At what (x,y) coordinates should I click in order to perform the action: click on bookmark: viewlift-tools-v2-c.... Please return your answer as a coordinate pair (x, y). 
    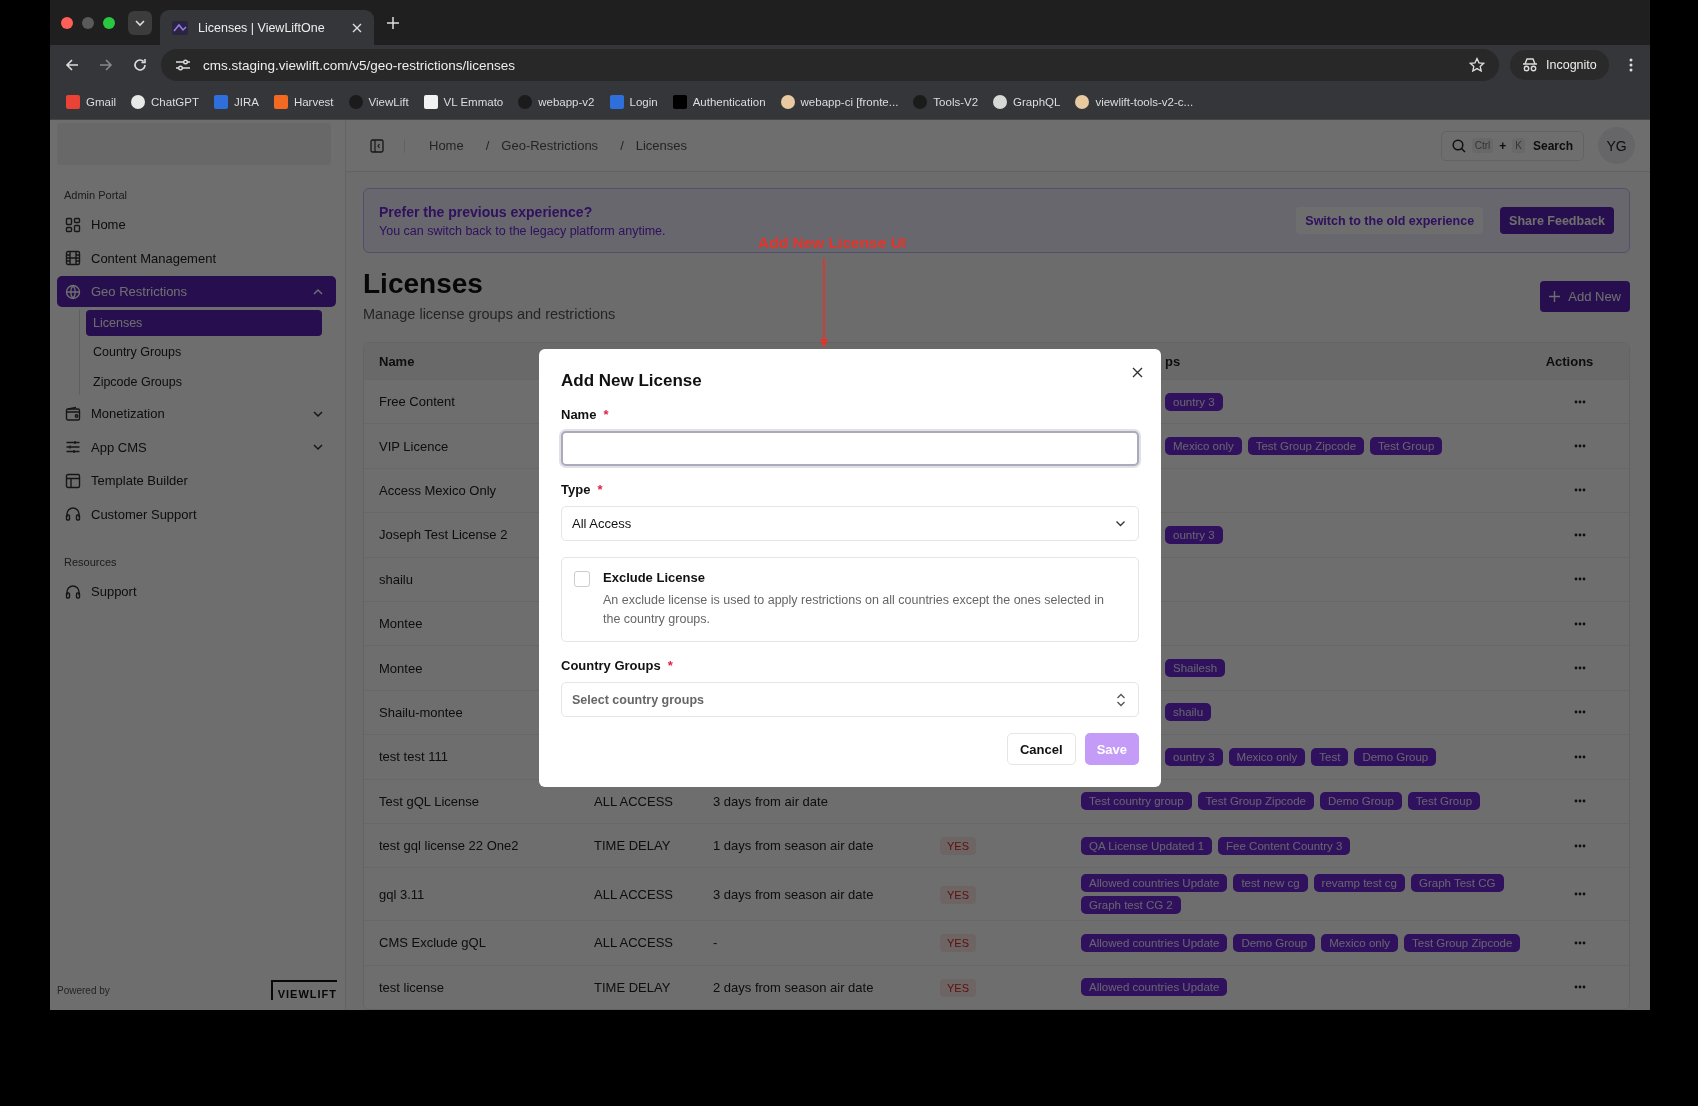
    Looking at the image, I should click on (1134, 102).